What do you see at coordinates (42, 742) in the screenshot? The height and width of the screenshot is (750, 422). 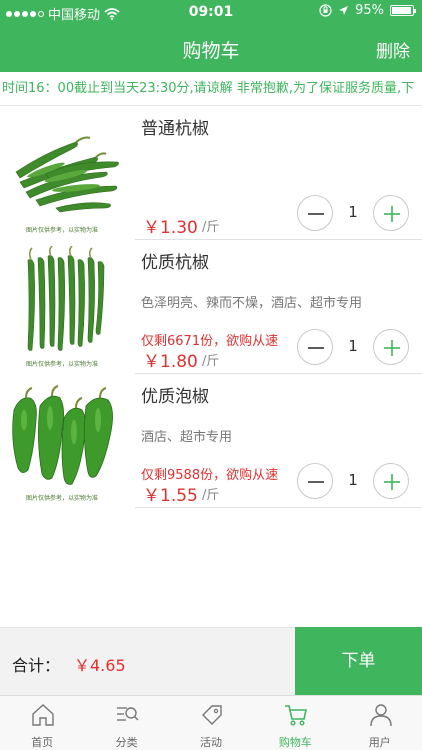 I see `tab-label: 首页` at bounding box center [42, 742].